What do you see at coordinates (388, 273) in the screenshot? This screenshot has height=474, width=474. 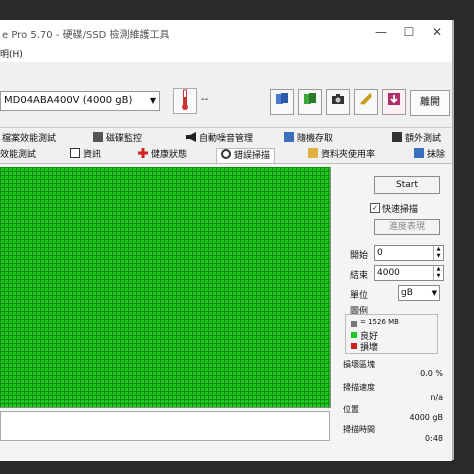 I see `end-field-value: 4000` at bounding box center [388, 273].